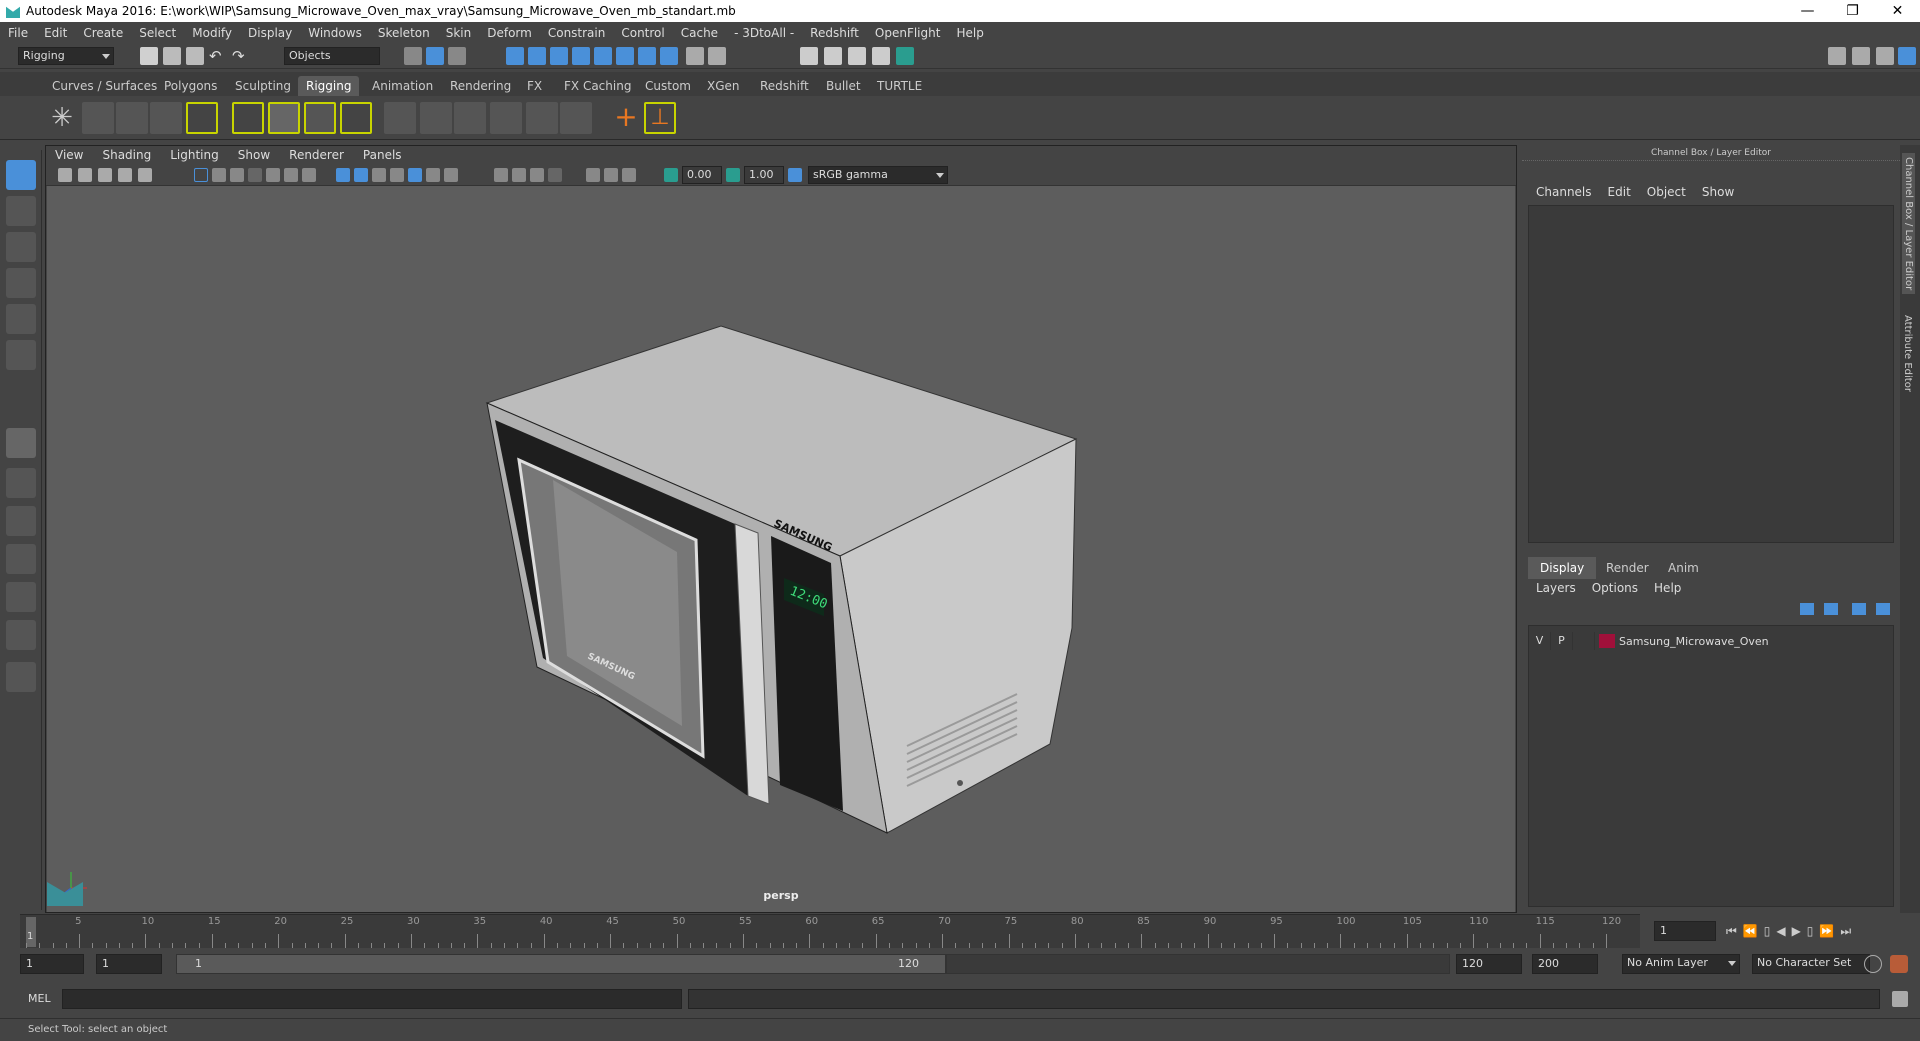 This screenshot has height=1041, width=1920. I want to click on mirror-joint-icon, so click(202, 118).